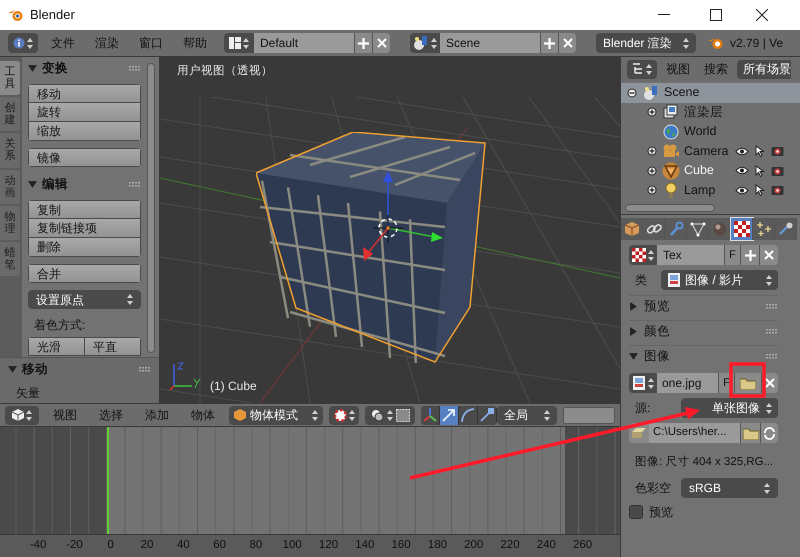  I want to click on colorspace-label: 色彩空, so click(653, 489).